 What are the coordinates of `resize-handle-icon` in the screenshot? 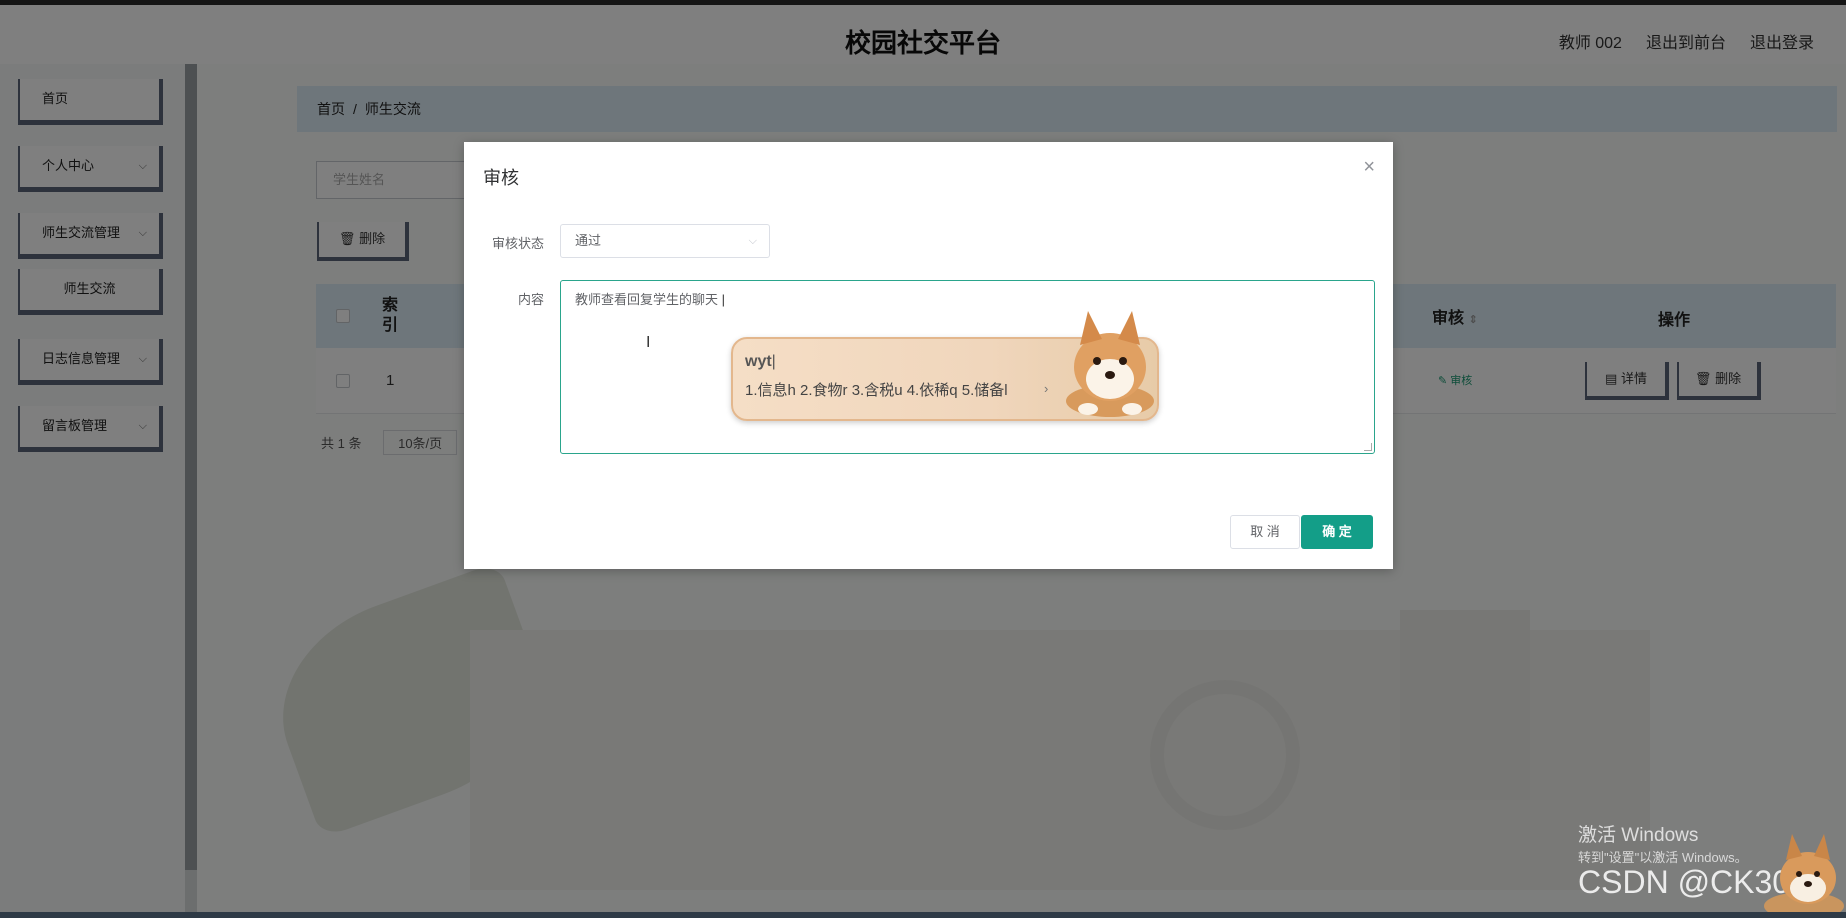 It's located at (1368, 447).